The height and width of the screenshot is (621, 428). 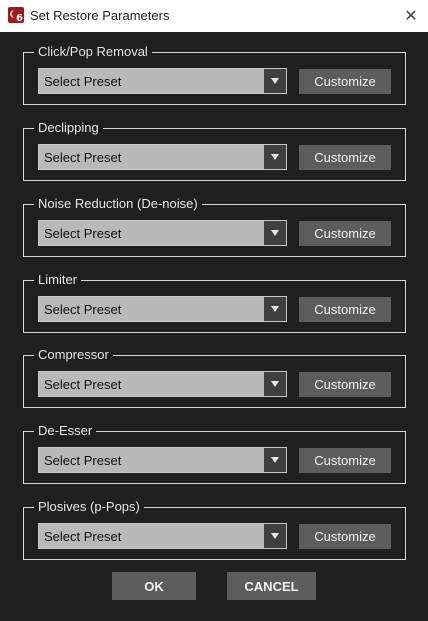 I want to click on group-compressor: Compressor Select Preset Customize, so click(x=214, y=377).